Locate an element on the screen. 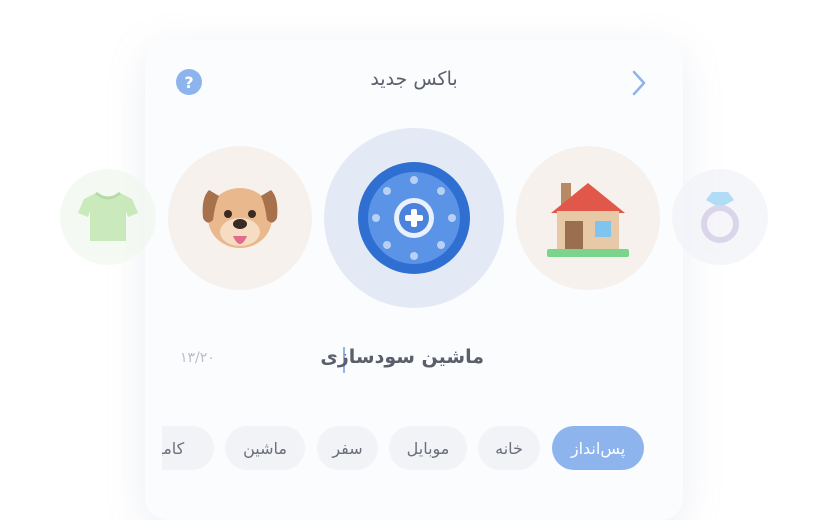  carousel-item-house is located at coordinates (588, 218).